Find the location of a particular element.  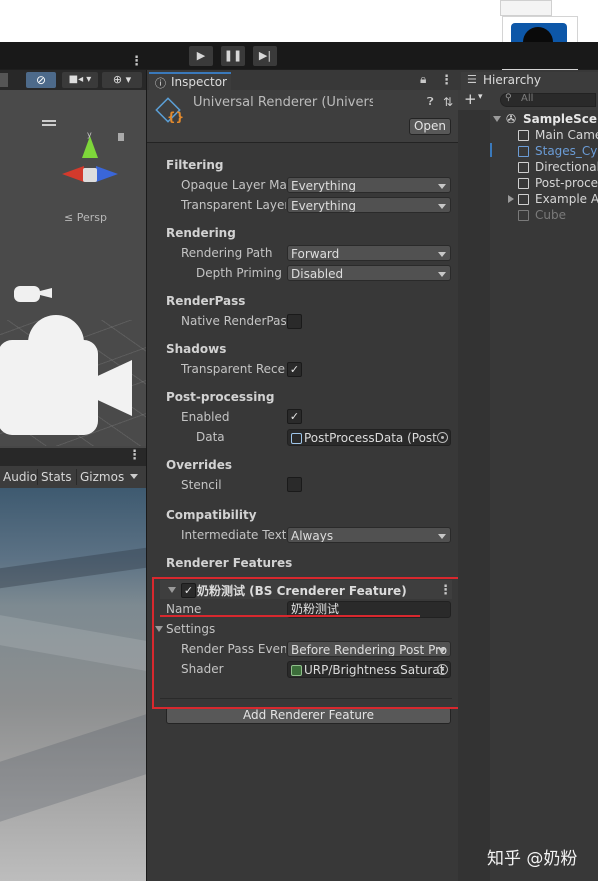

section-renderer-features: Renderer Features is located at coordinates (229, 563).